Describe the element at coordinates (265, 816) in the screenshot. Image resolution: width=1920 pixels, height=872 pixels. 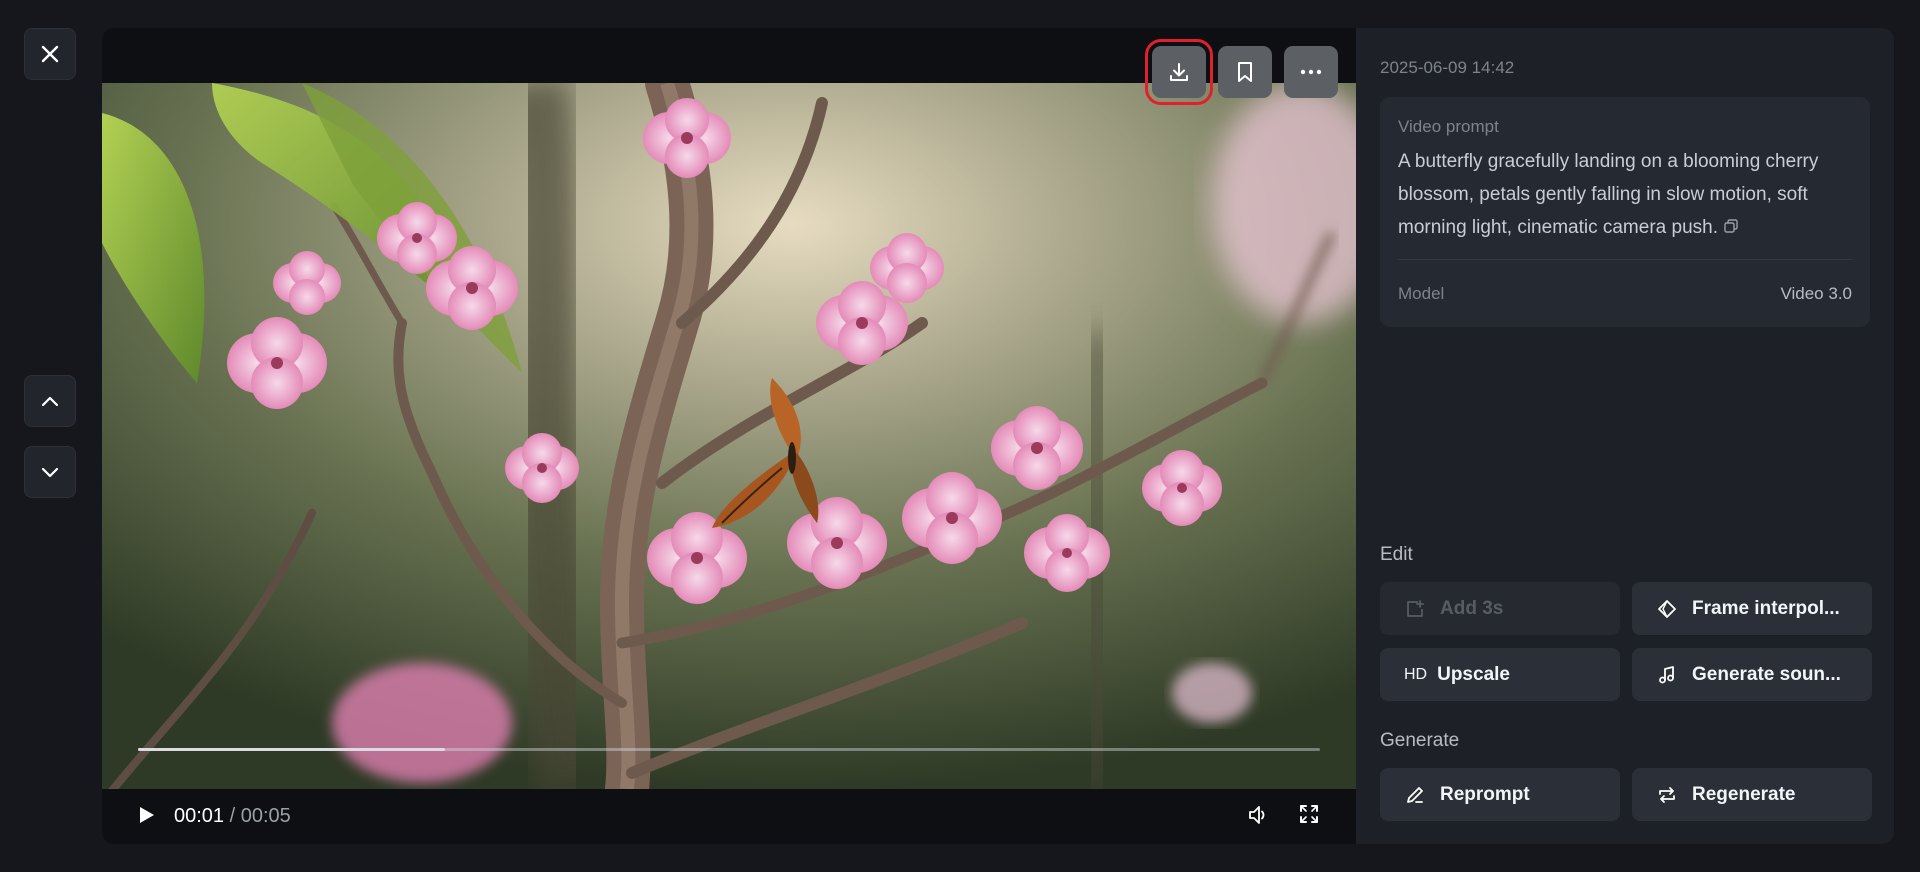
I see `total-time: 00:05` at that location.